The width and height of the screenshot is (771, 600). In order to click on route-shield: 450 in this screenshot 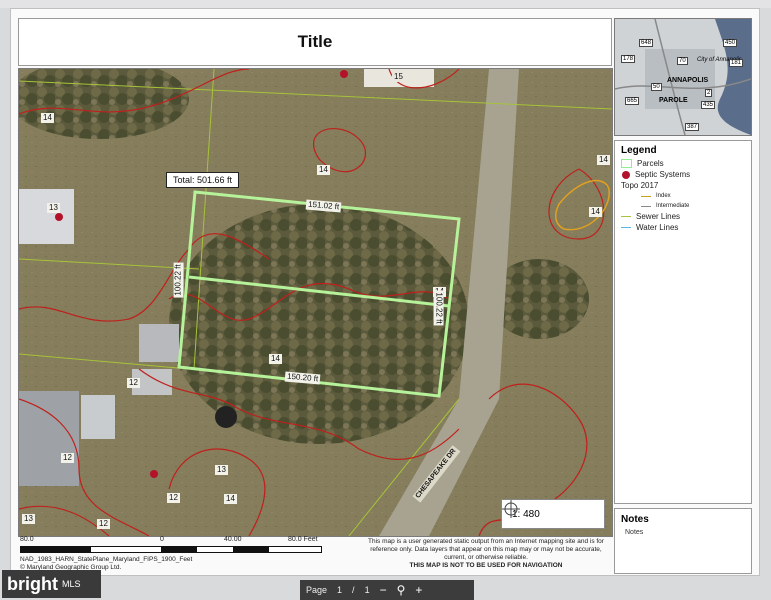, I will do `click(730, 43)`.